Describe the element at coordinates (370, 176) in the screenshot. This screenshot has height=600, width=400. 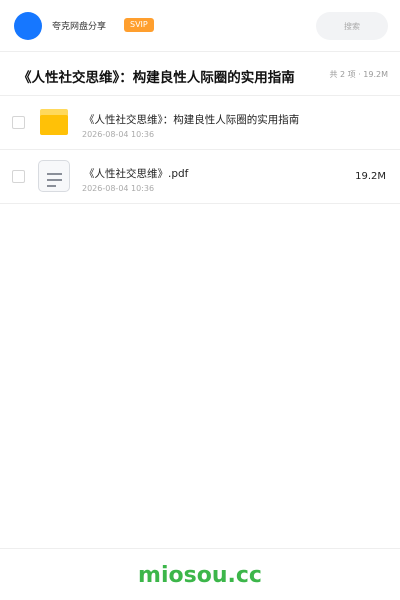
I see `file-size: 19.2M` at that location.